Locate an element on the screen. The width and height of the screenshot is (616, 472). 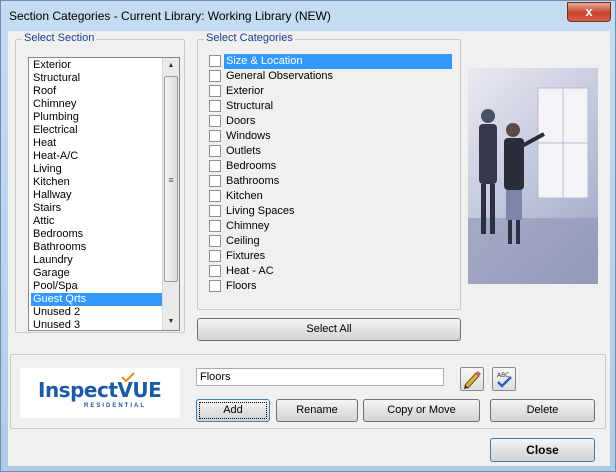
people-illustration is located at coordinates (533, 185).